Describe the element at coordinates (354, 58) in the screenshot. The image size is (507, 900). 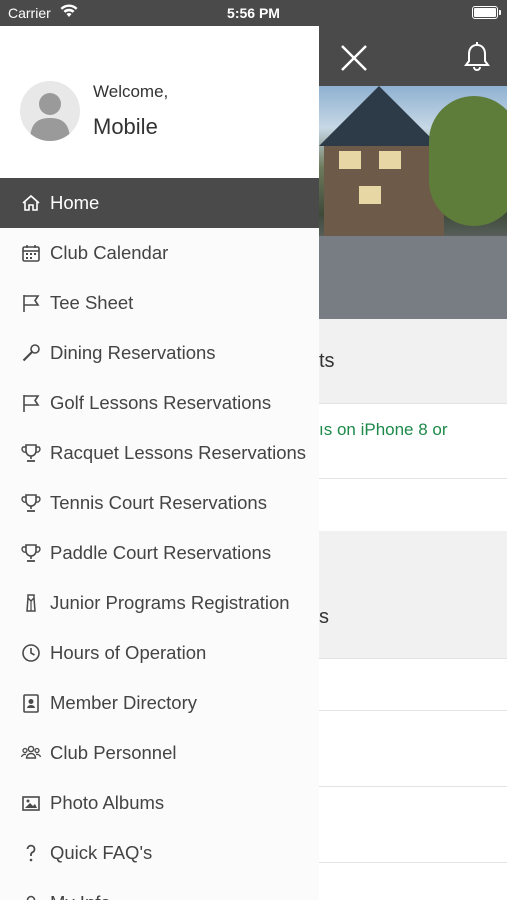
I see `close-icon` at that location.